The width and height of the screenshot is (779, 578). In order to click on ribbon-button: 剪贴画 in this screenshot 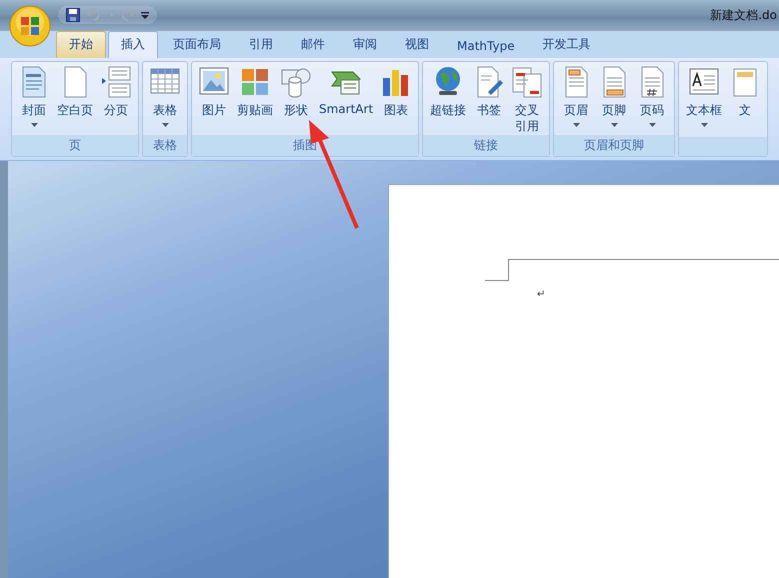, I will do `click(255, 92)`.